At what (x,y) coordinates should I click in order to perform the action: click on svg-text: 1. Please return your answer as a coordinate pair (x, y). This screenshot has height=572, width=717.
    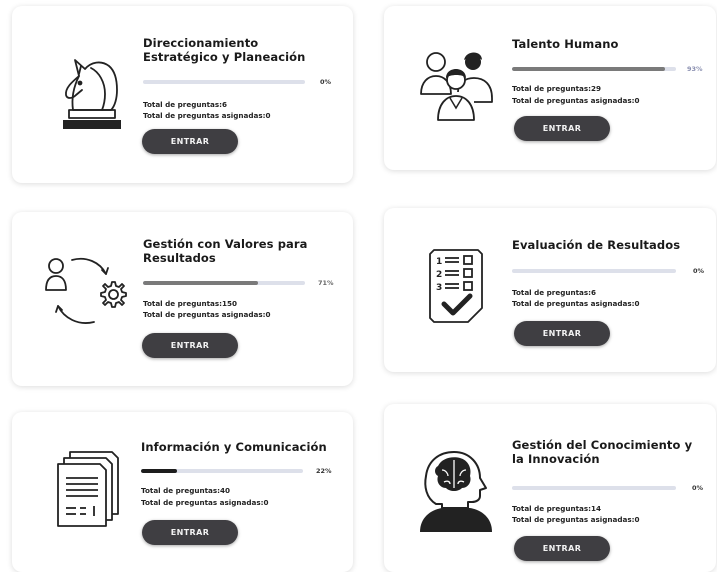
    Looking at the image, I should click on (439, 262).